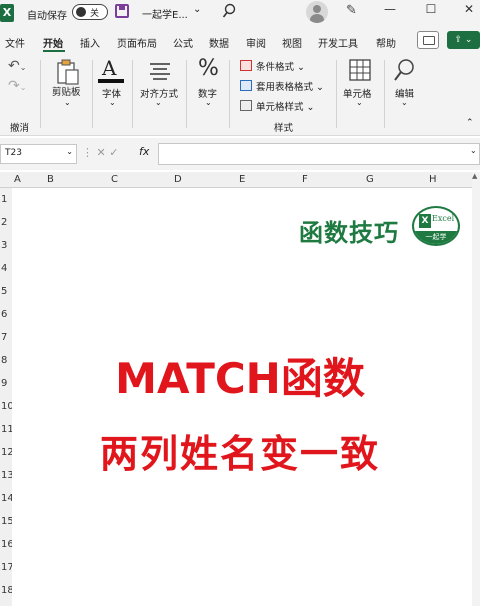 Image resolution: width=480 pixels, height=606 pixels. Describe the element at coordinates (219, 42) in the screenshot. I see `tab-data: 数据` at that location.